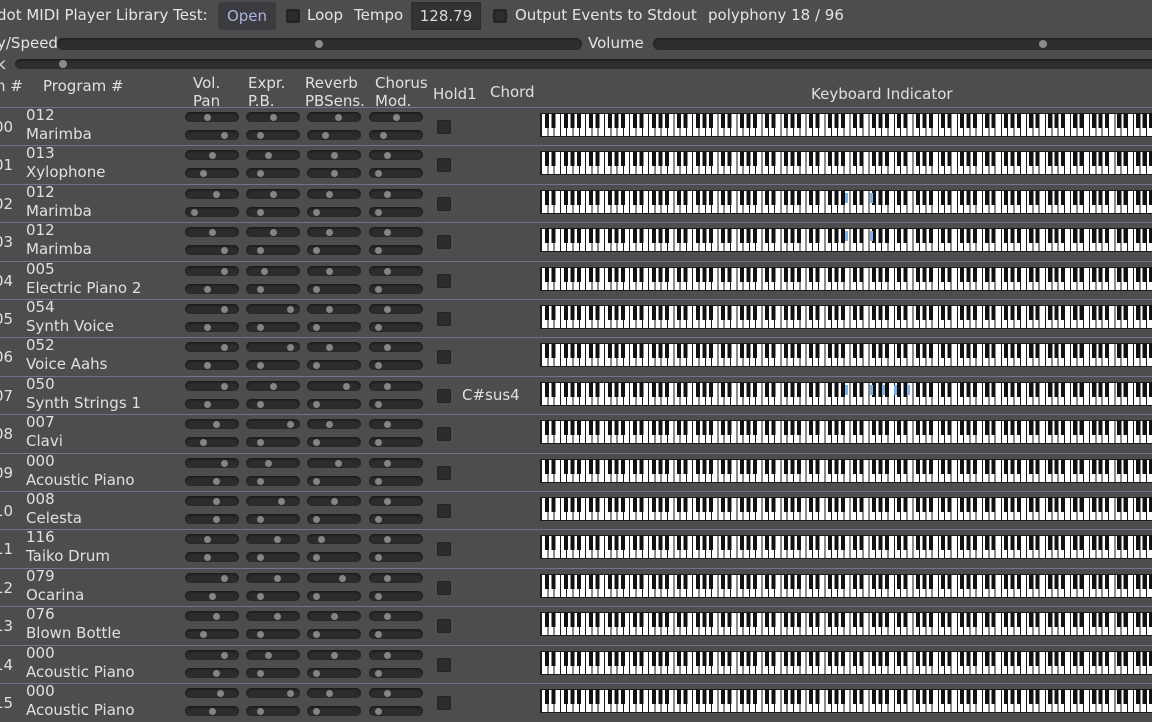  I want to click on volume-slider-grabber, so click(1043, 44).